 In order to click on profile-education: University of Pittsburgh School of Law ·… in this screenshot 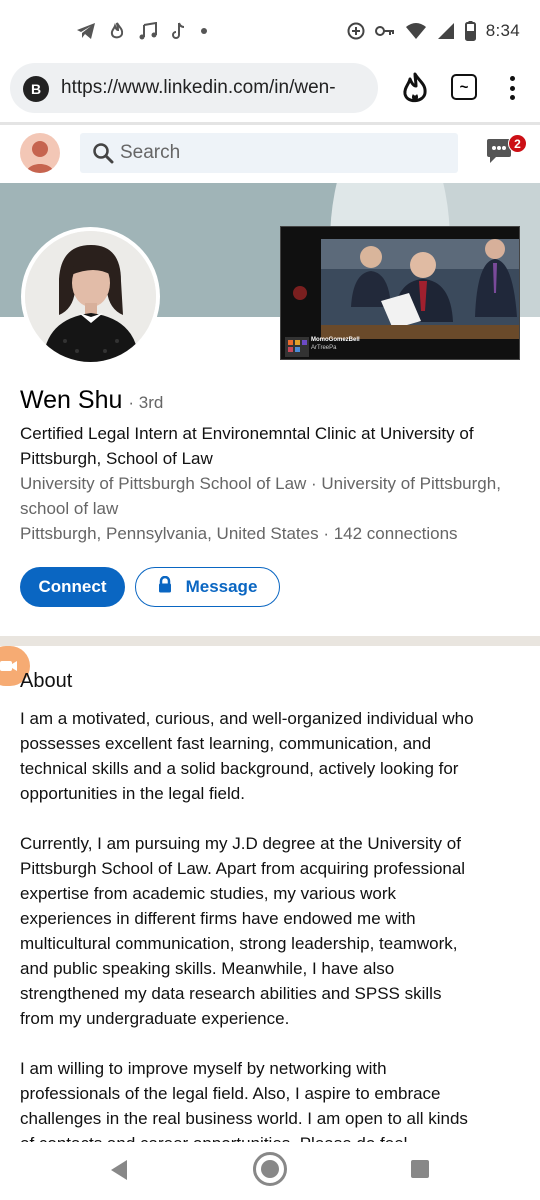, I will do `click(272, 496)`.